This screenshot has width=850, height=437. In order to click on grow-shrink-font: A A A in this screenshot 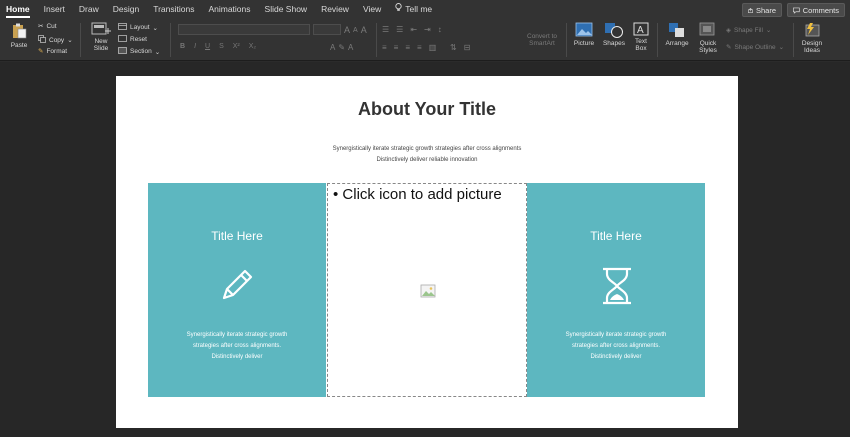, I will do `click(355, 30)`.